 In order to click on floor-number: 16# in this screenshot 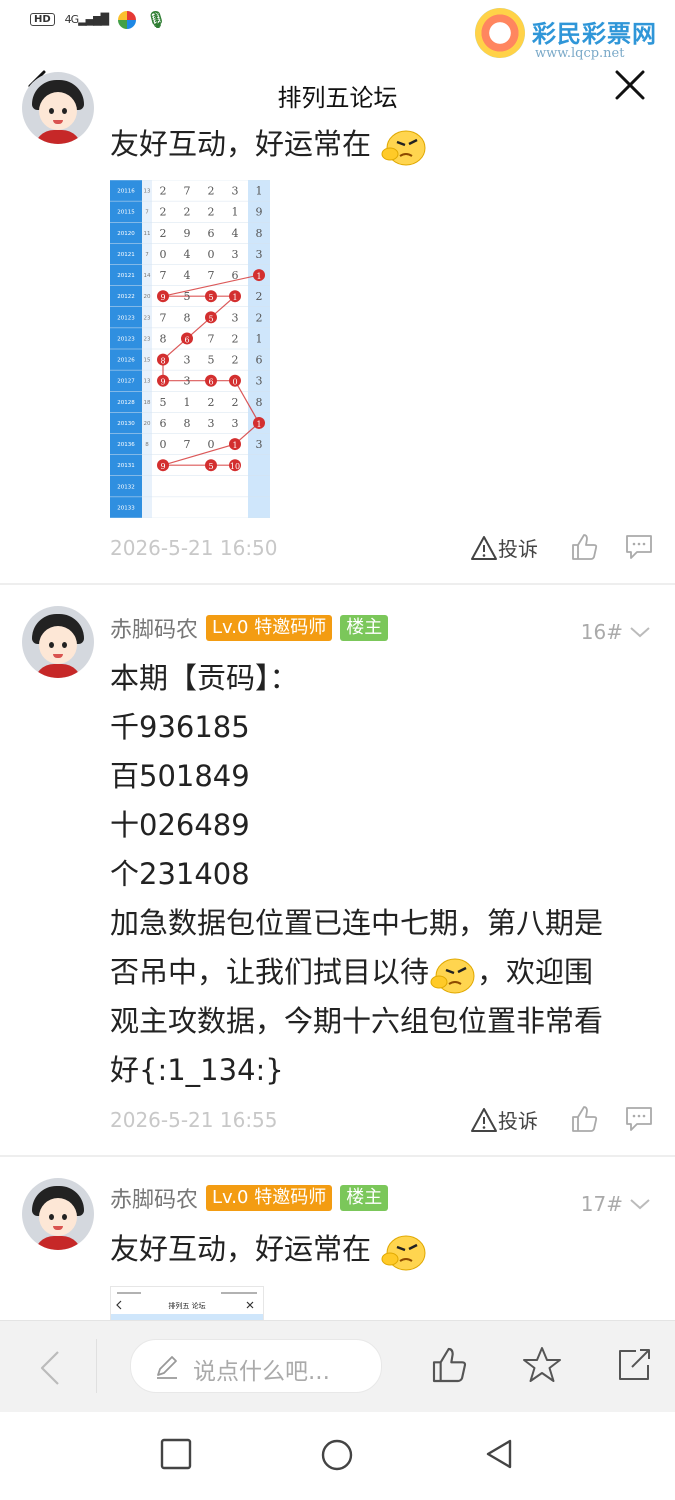, I will do `click(616, 632)`.